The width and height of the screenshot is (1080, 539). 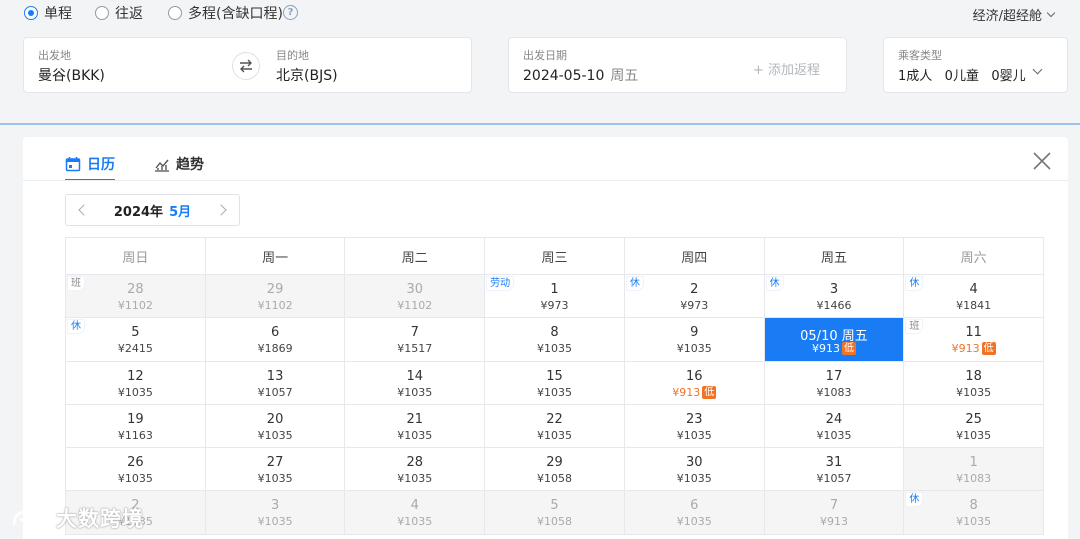 What do you see at coordinates (564, 76) in the screenshot?
I see `date-text: 2024-05-10` at bounding box center [564, 76].